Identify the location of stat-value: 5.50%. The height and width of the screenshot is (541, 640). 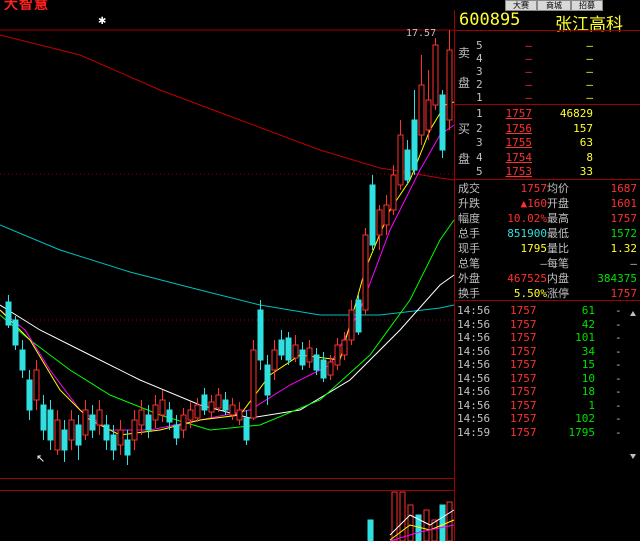
(530, 293).